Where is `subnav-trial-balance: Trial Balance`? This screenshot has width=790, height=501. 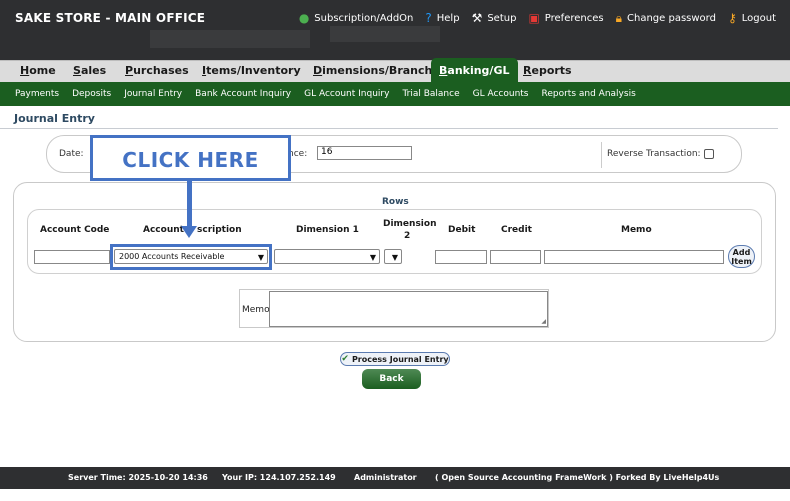 subnav-trial-balance: Trial Balance is located at coordinates (430, 94).